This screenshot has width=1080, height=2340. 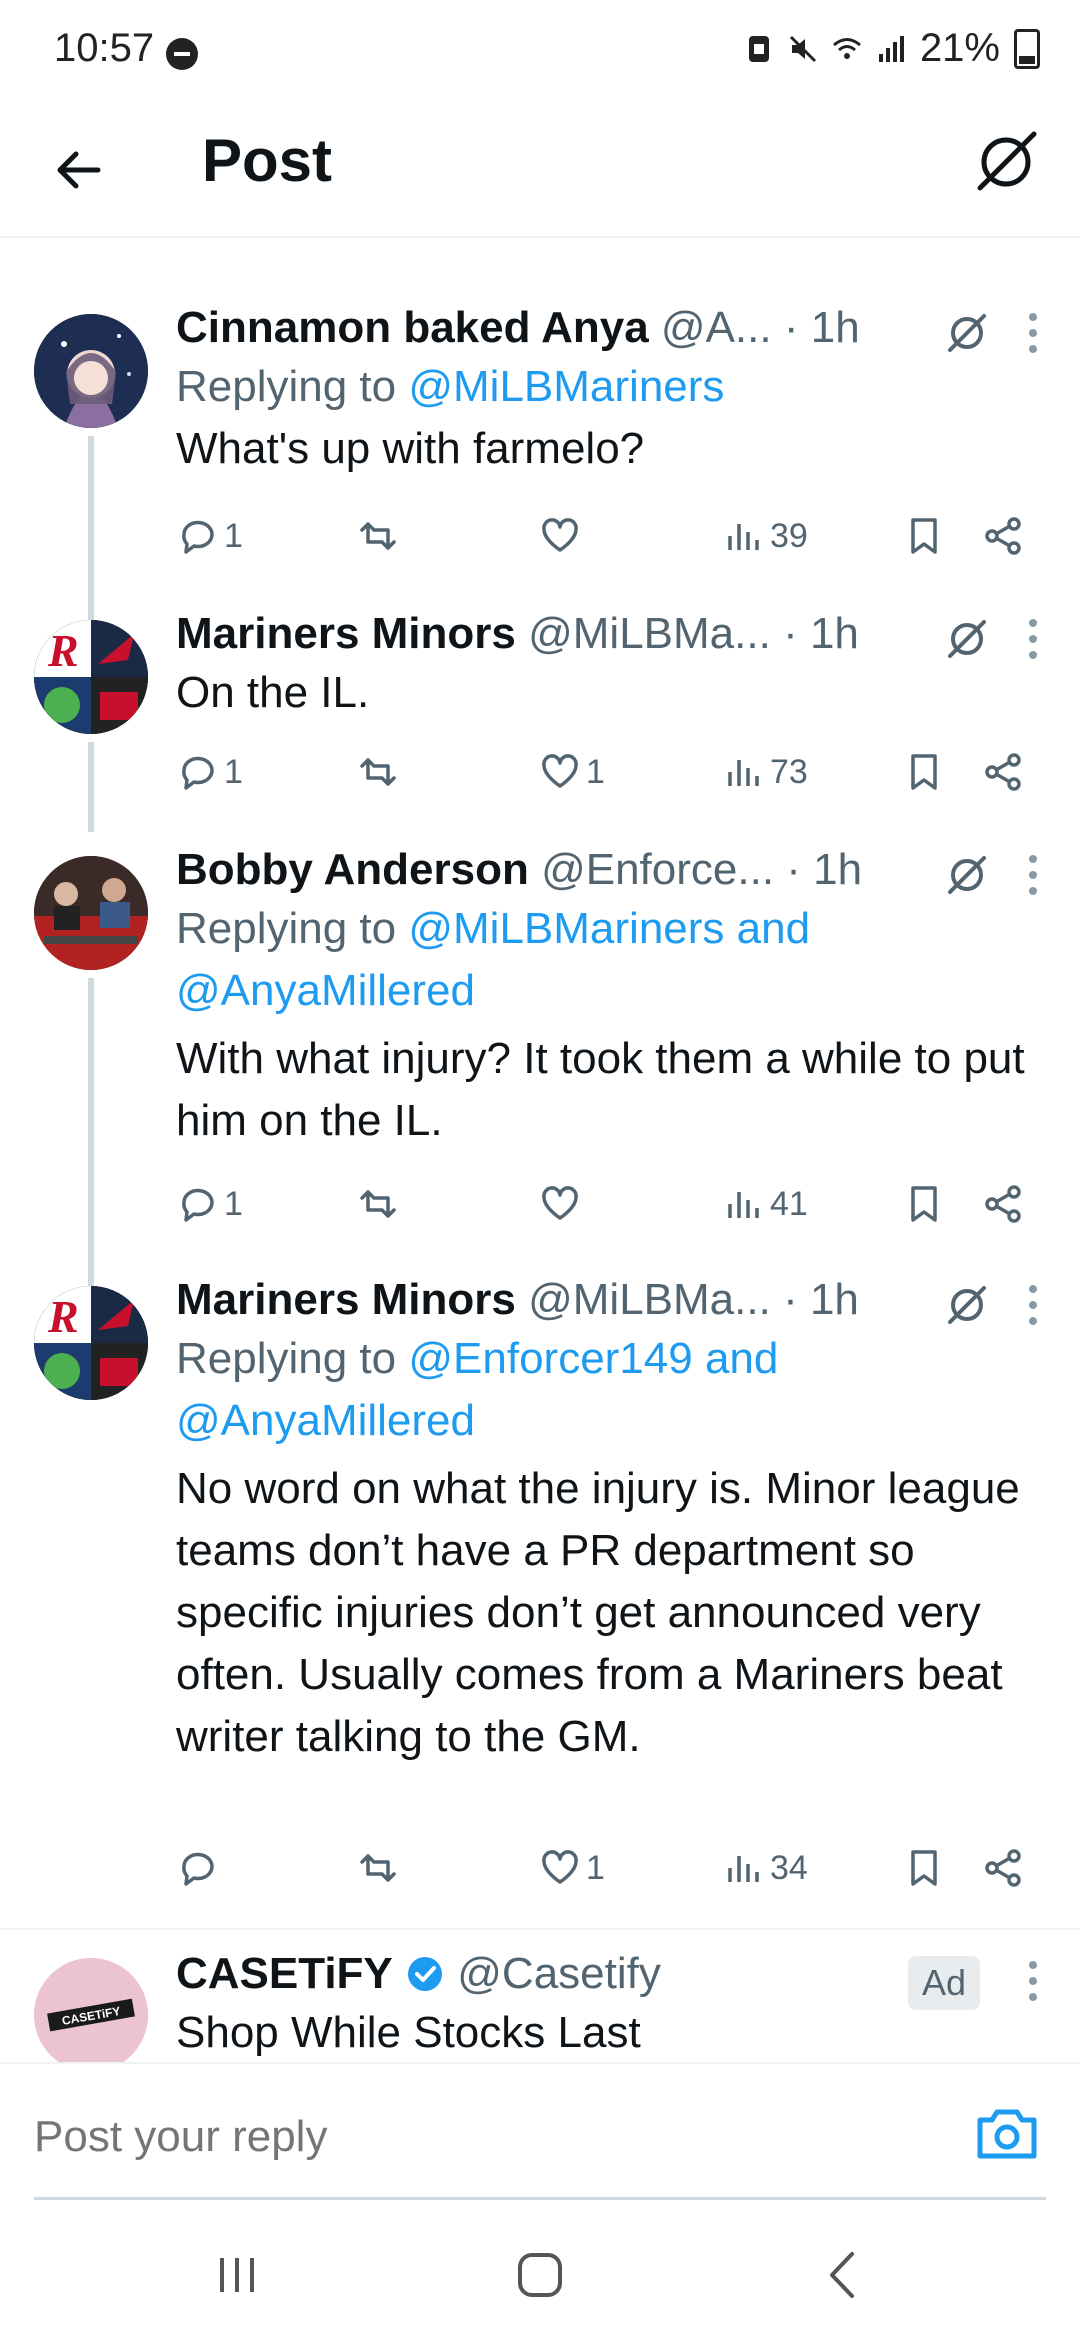 What do you see at coordinates (566, 386) in the screenshot?
I see `mention-link: @MiLBMariners` at bounding box center [566, 386].